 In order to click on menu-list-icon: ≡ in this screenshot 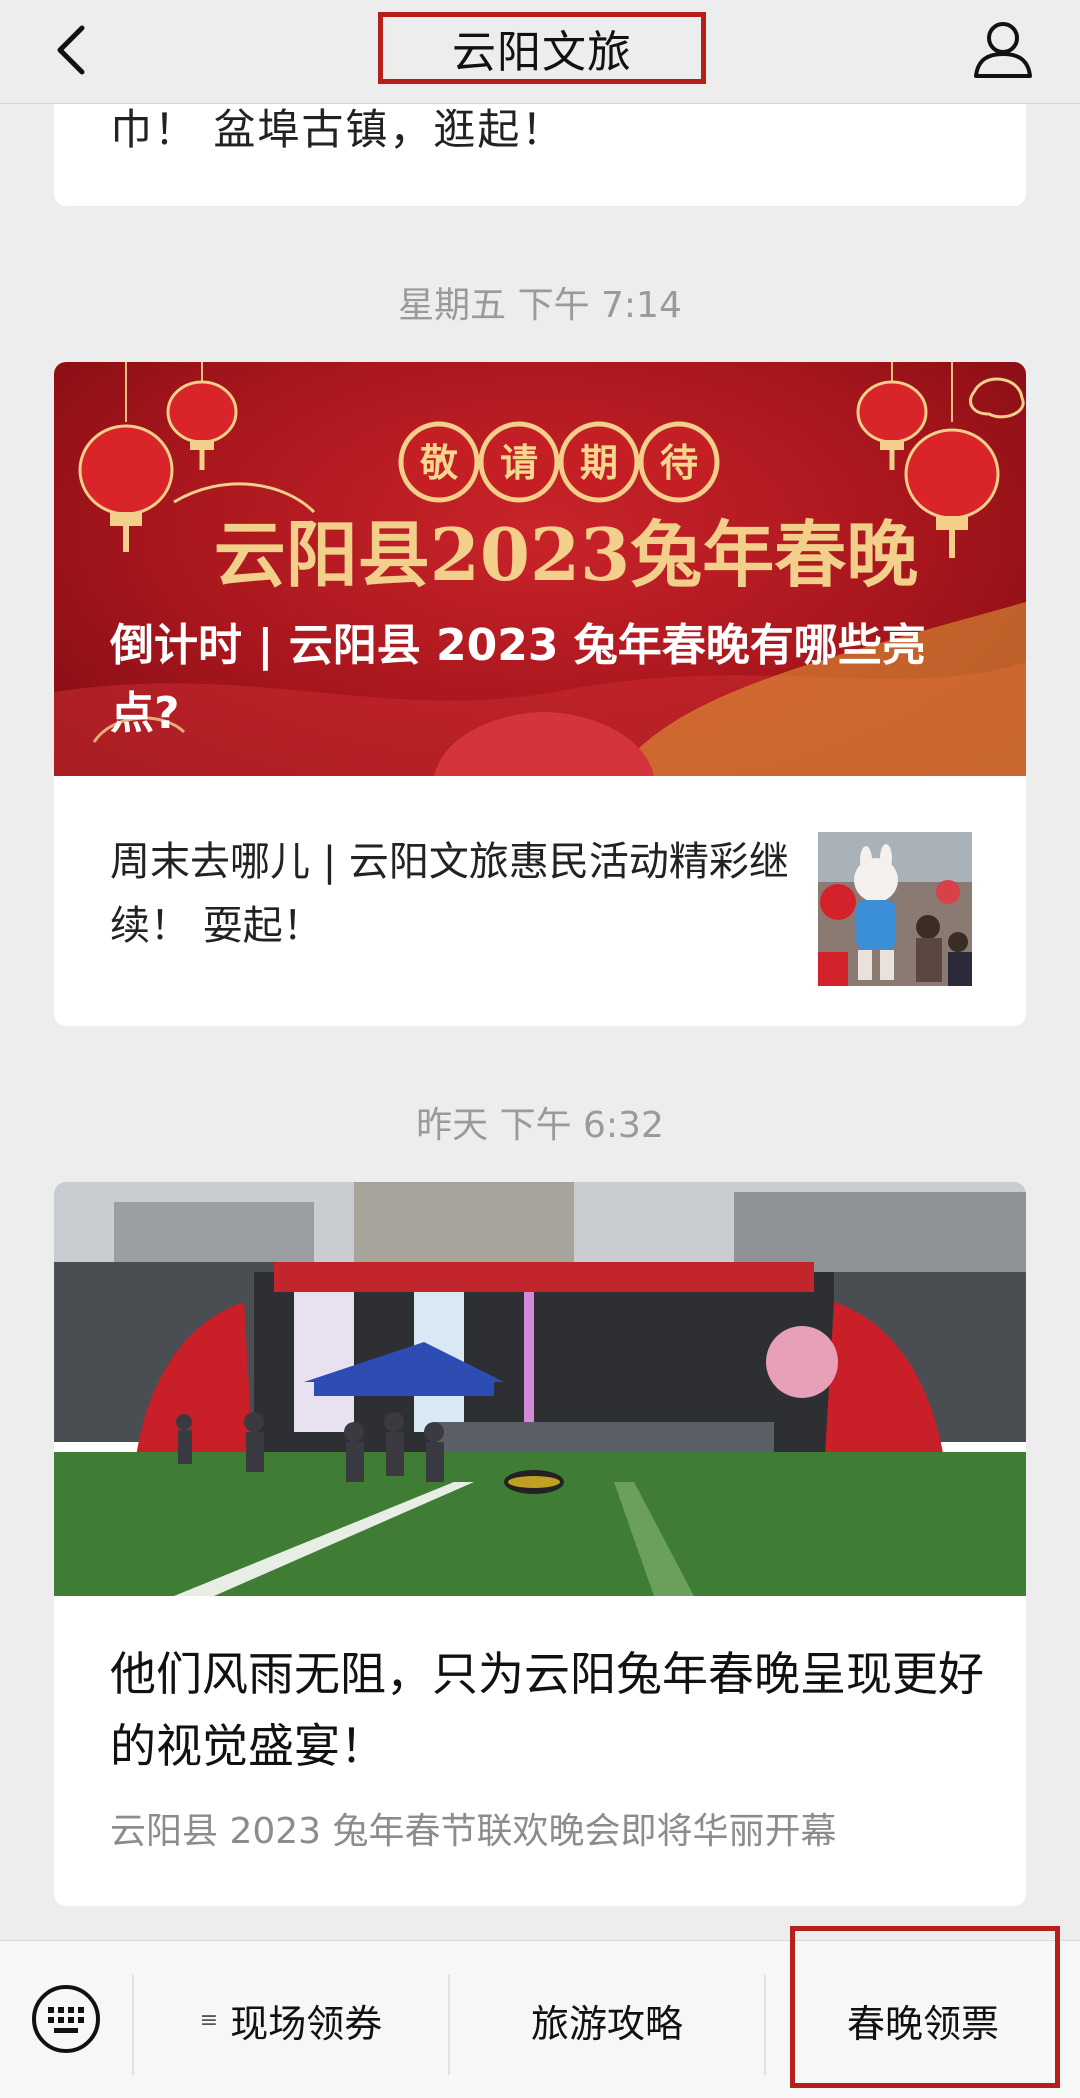, I will do `click(209, 2020)`.